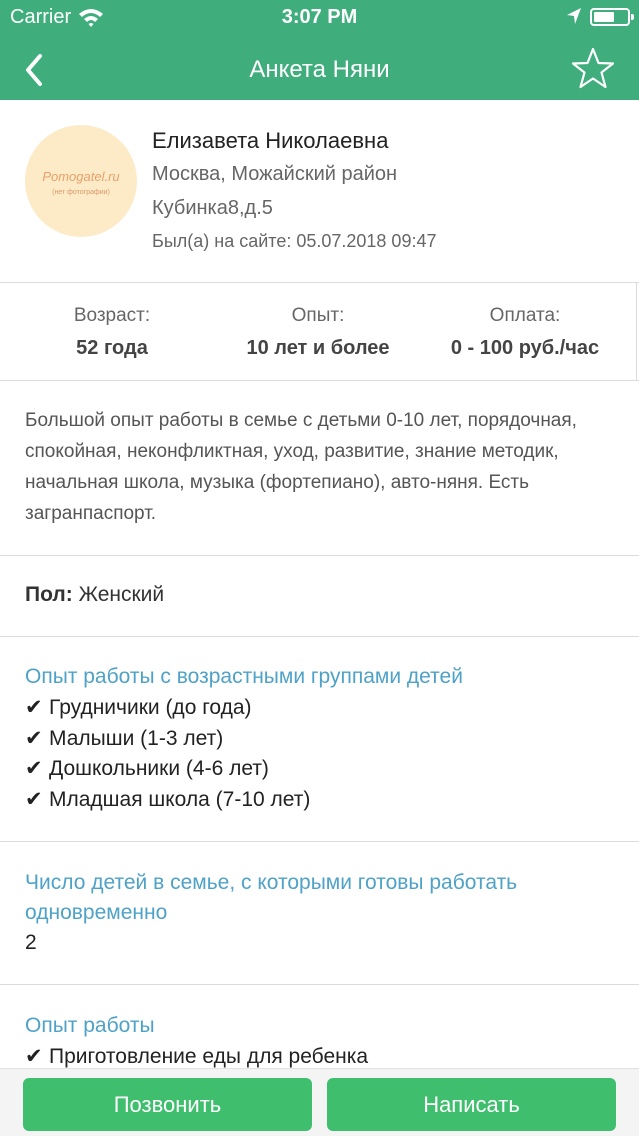 Image resolution: width=639 pixels, height=1136 pixels. Describe the element at coordinates (81, 192) in the screenshot. I see `avatar-placeholder-text: (нет фотографии)` at that location.